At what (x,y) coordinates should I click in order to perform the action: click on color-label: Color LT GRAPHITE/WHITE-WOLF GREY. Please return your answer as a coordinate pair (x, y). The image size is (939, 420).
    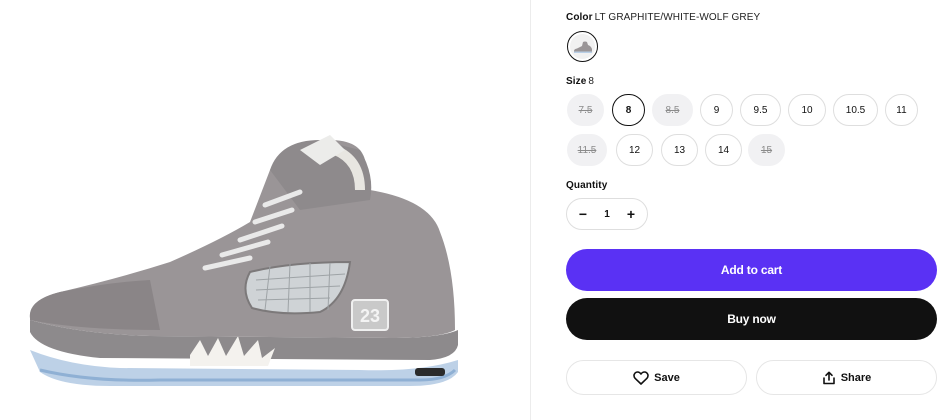
    Looking at the image, I should click on (663, 17).